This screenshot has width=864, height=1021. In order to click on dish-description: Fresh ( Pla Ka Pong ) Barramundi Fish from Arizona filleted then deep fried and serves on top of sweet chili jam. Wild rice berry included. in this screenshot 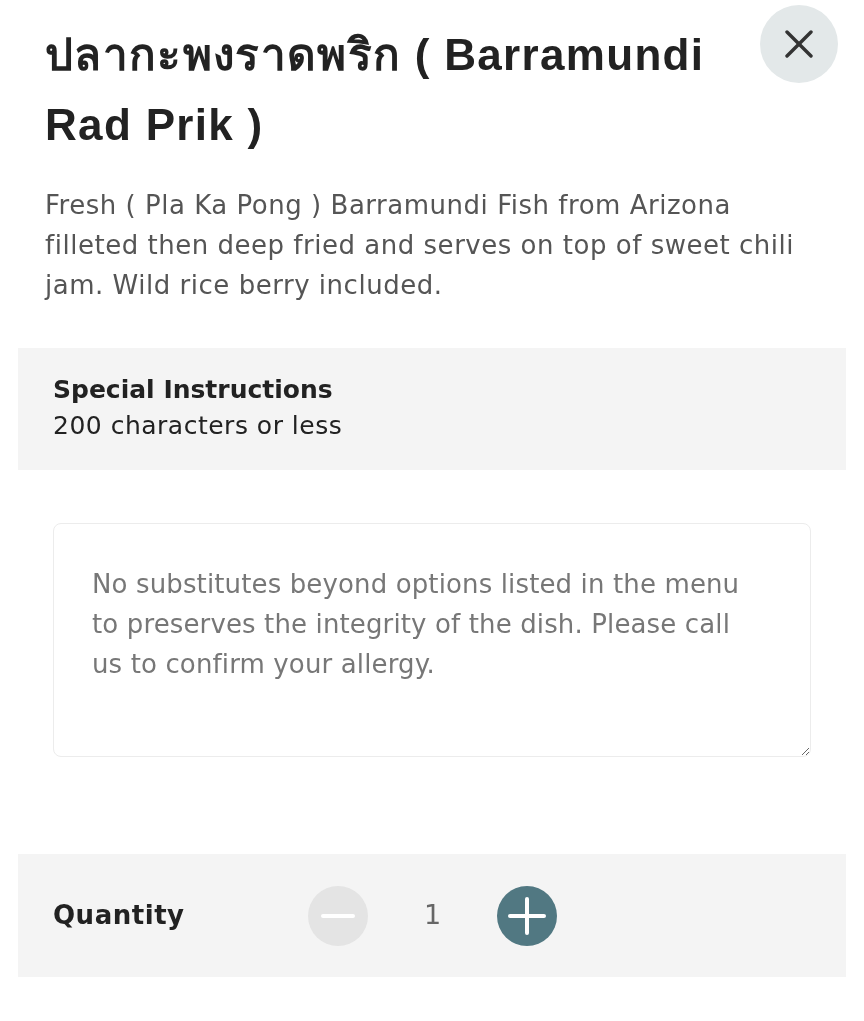, I will do `click(420, 245)`.